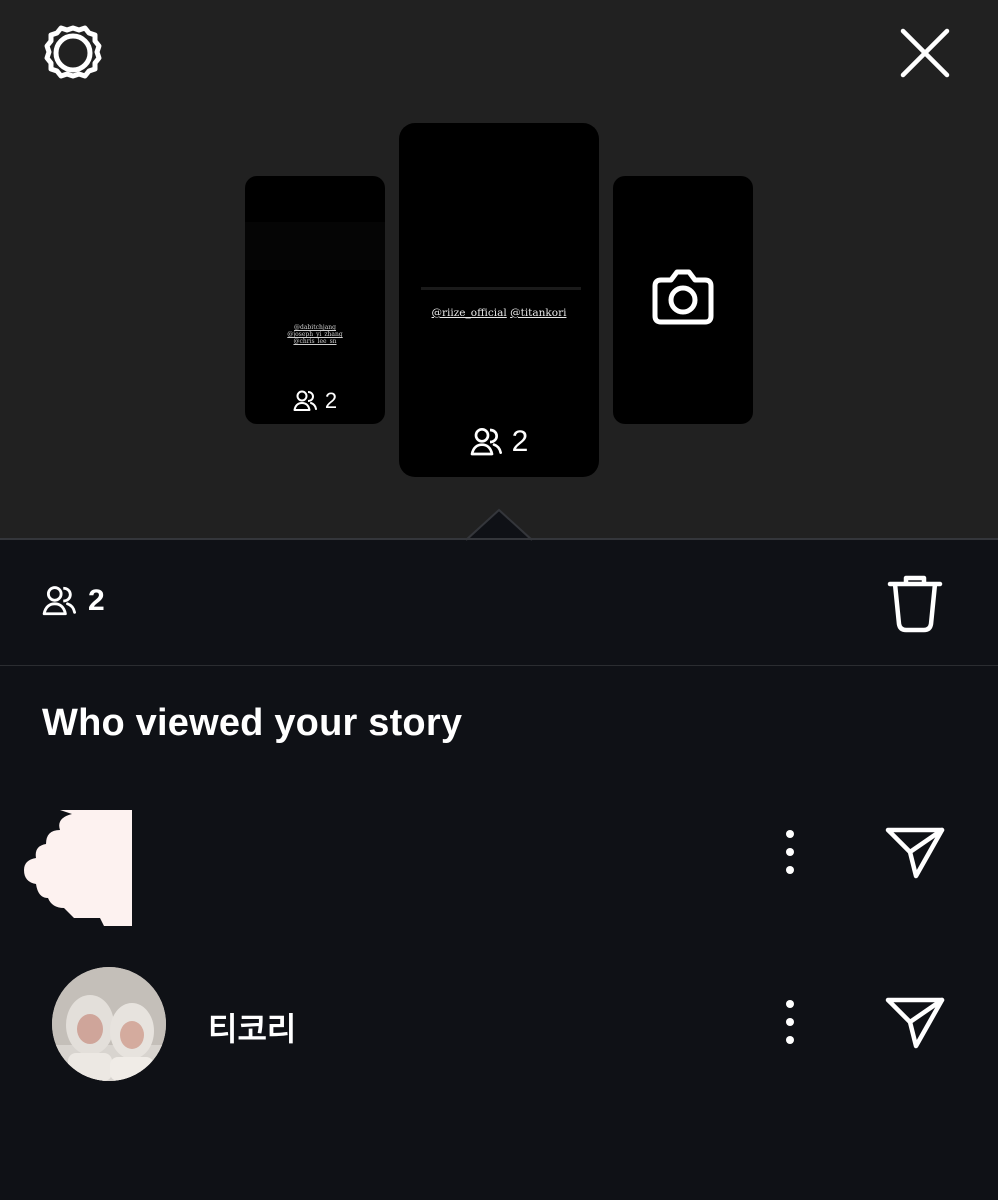 This screenshot has height=1200, width=998. I want to click on add-story-card, so click(683, 300).